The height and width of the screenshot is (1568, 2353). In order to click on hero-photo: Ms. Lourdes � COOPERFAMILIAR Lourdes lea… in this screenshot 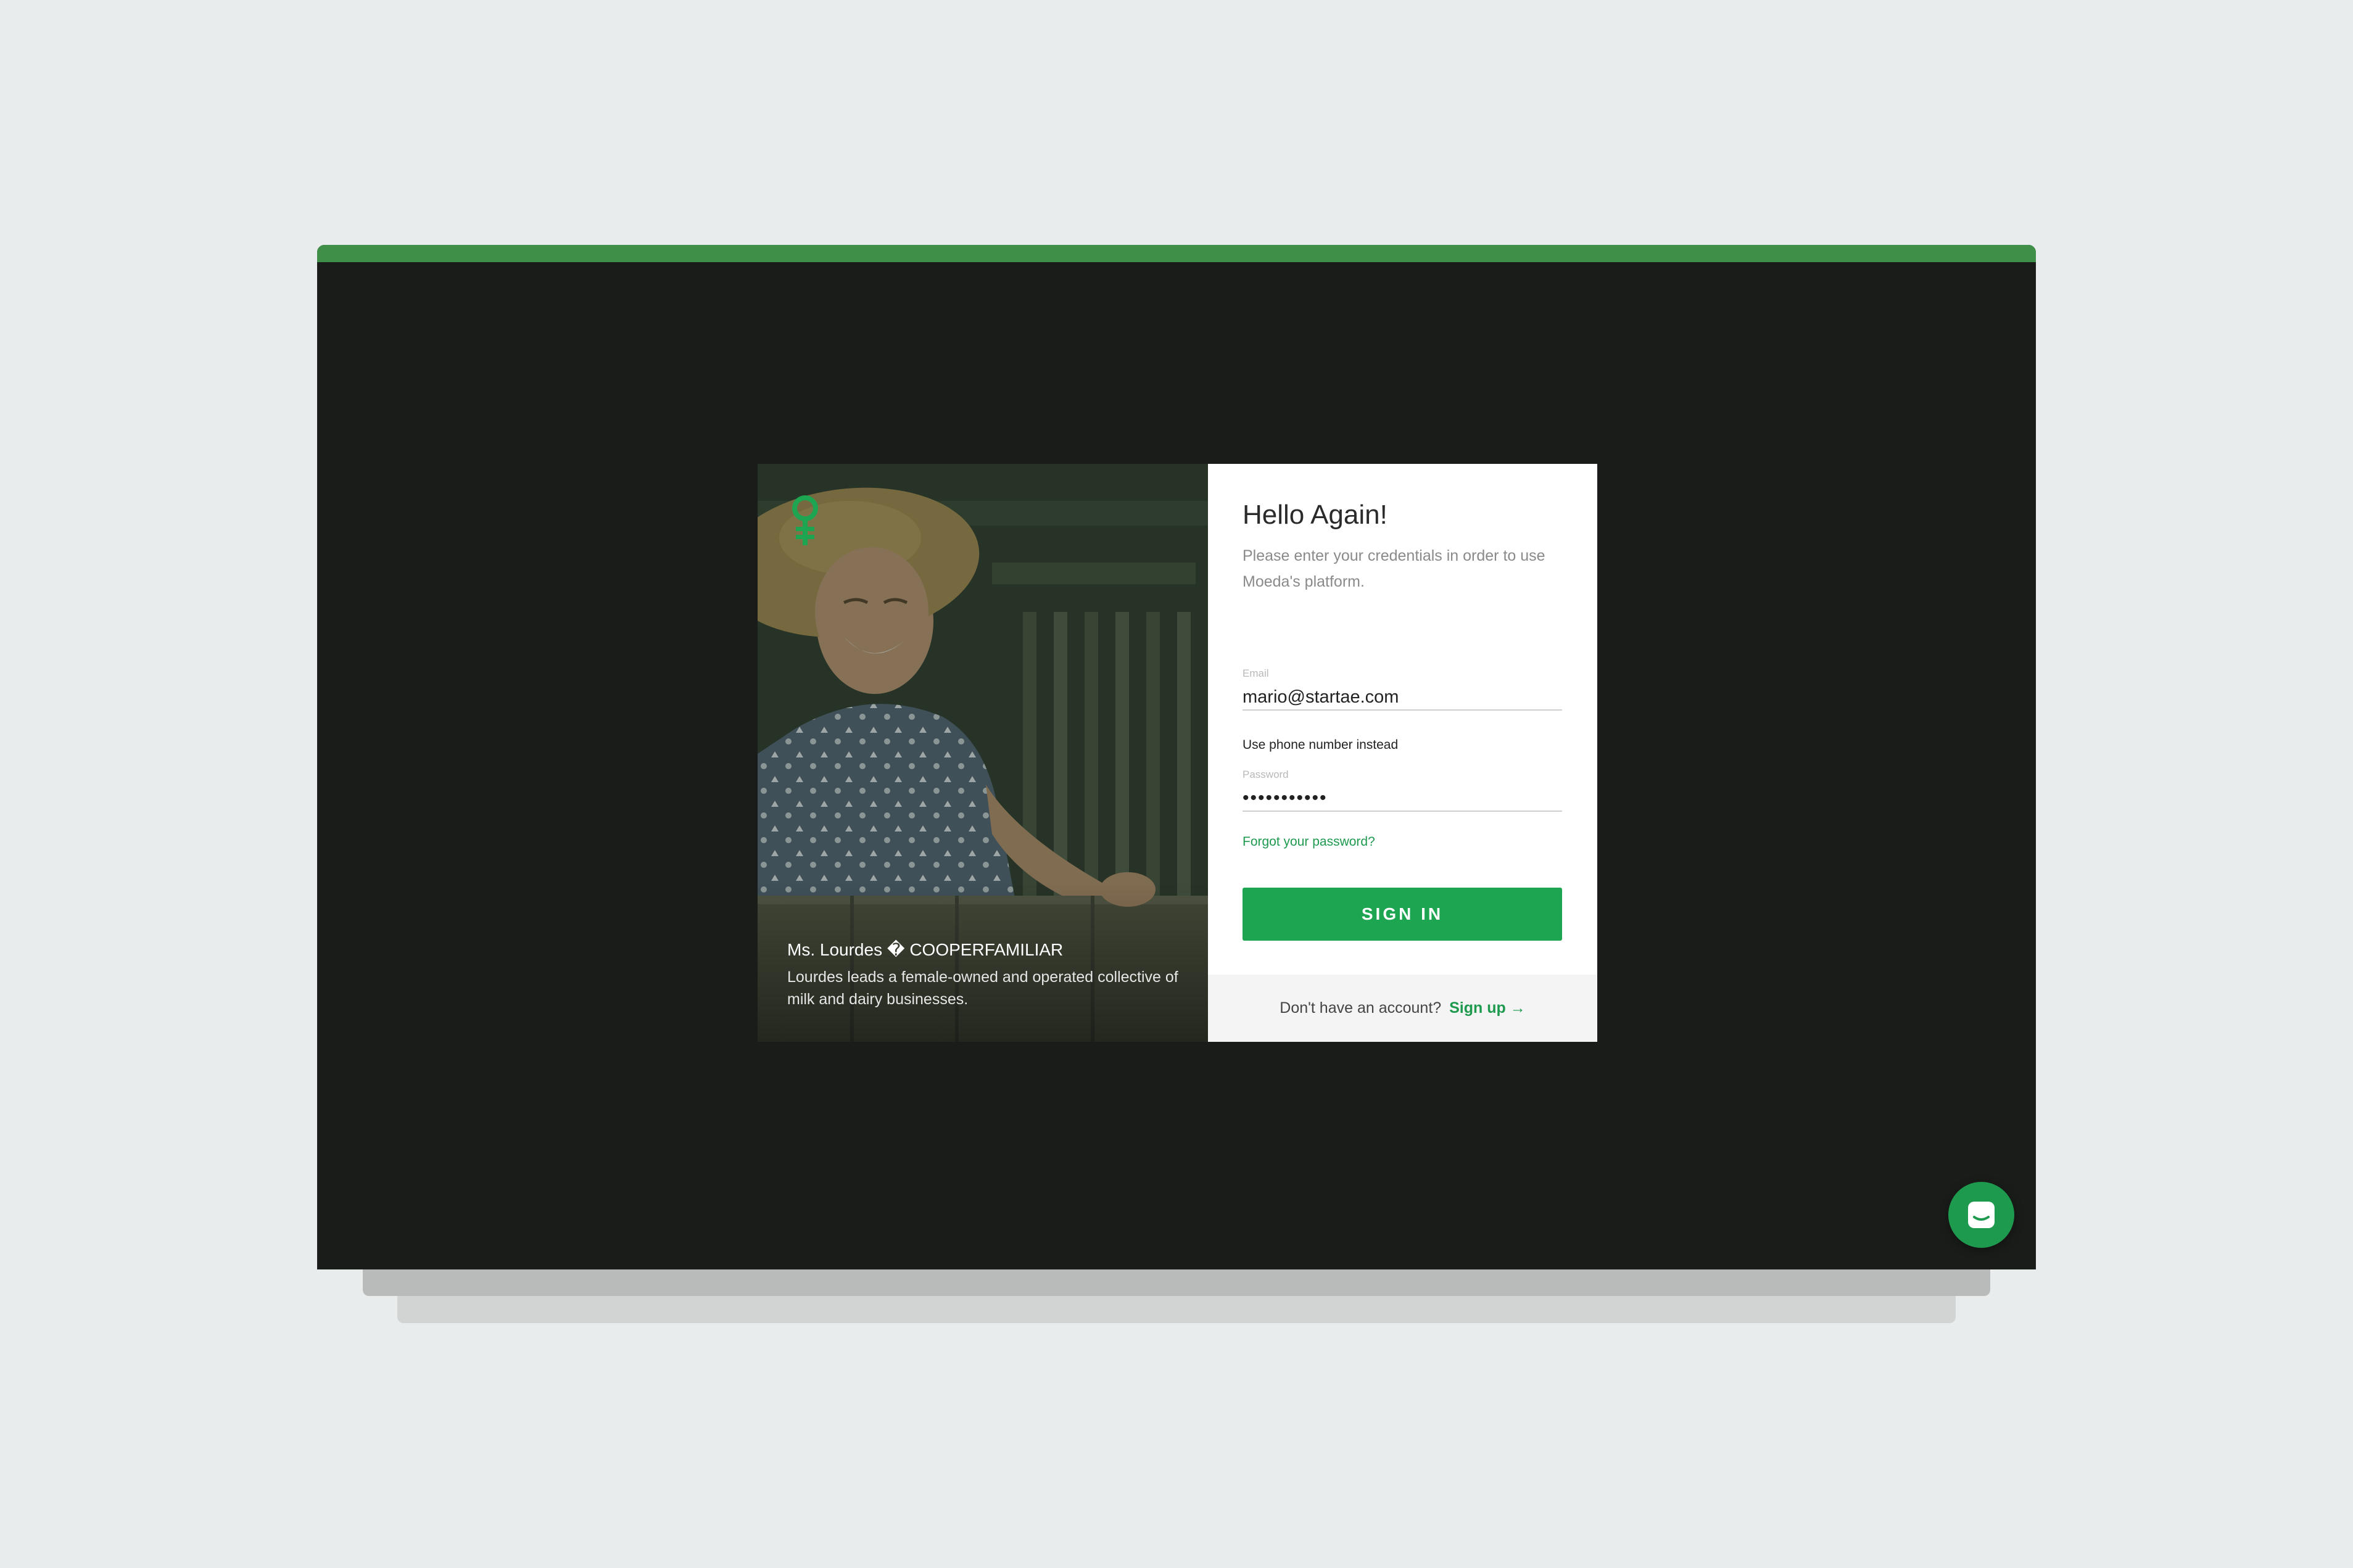, I will do `click(983, 753)`.